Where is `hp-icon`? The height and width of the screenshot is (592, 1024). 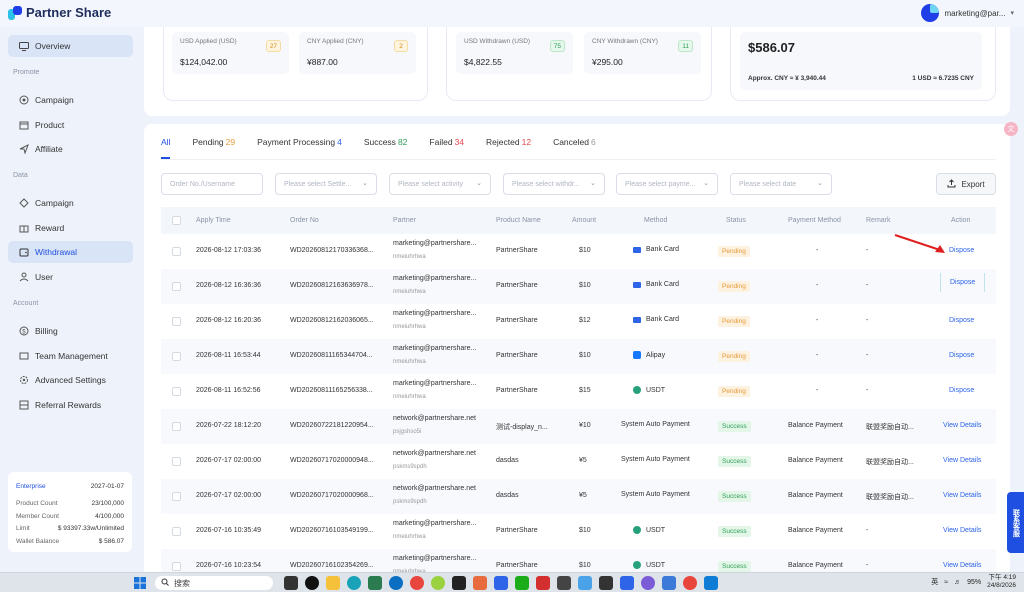
hp-icon is located at coordinates (396, 583).